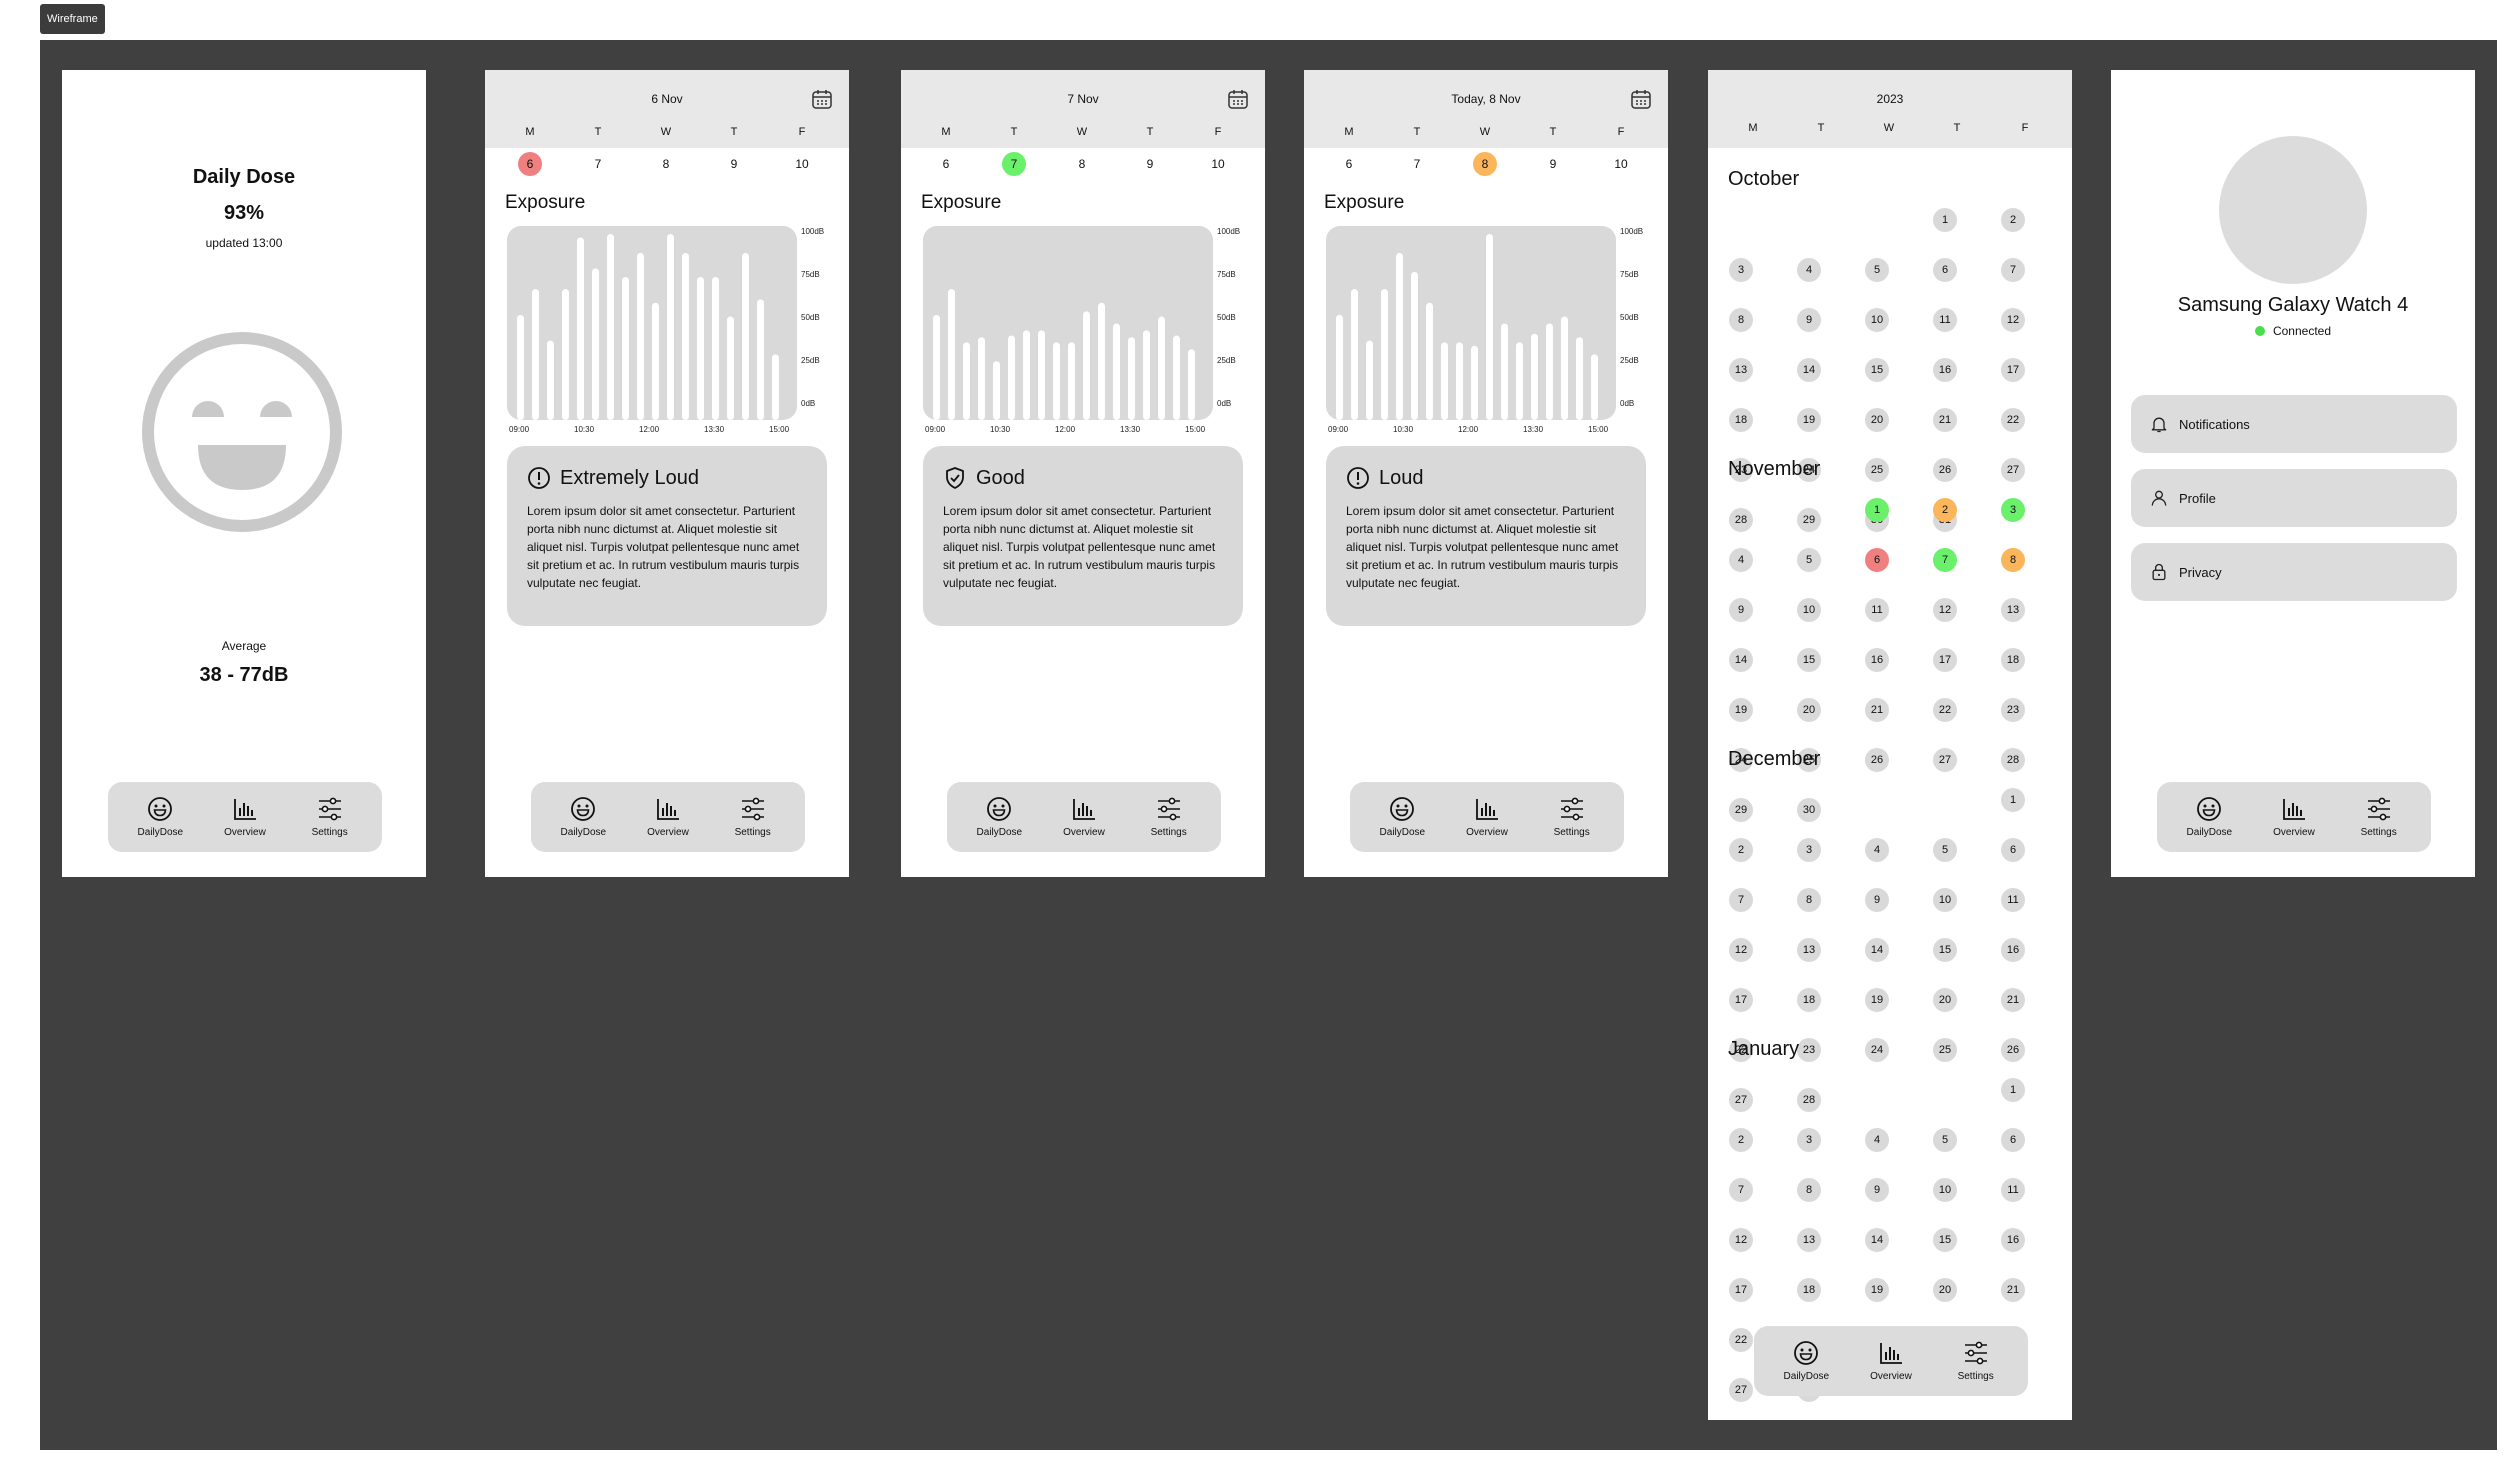 The width and height of the screenshot is (2517, 1477). Describe the element at coordinates (2294, 498) in the screenshot. I see `profile-button: Profile` at that location.